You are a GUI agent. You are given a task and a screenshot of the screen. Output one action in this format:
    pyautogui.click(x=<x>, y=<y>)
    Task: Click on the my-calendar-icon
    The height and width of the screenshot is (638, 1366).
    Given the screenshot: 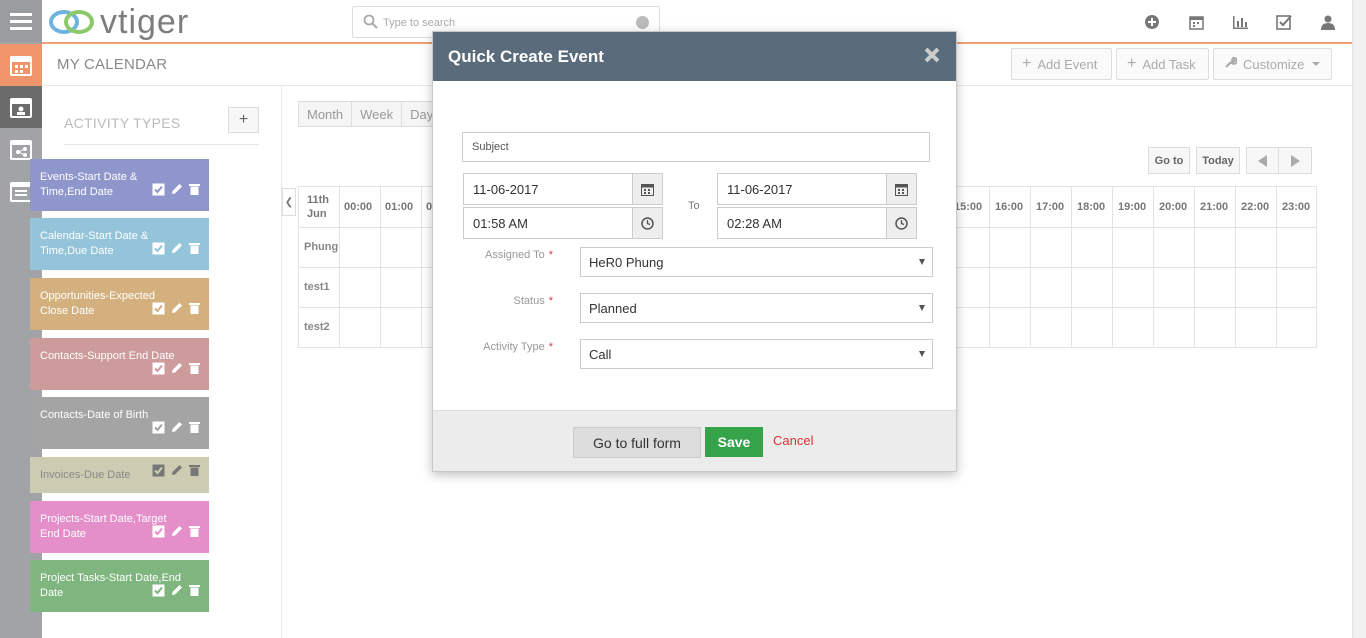 What is the action you would take?
    pyautogui.click(x=21, y=107)
    